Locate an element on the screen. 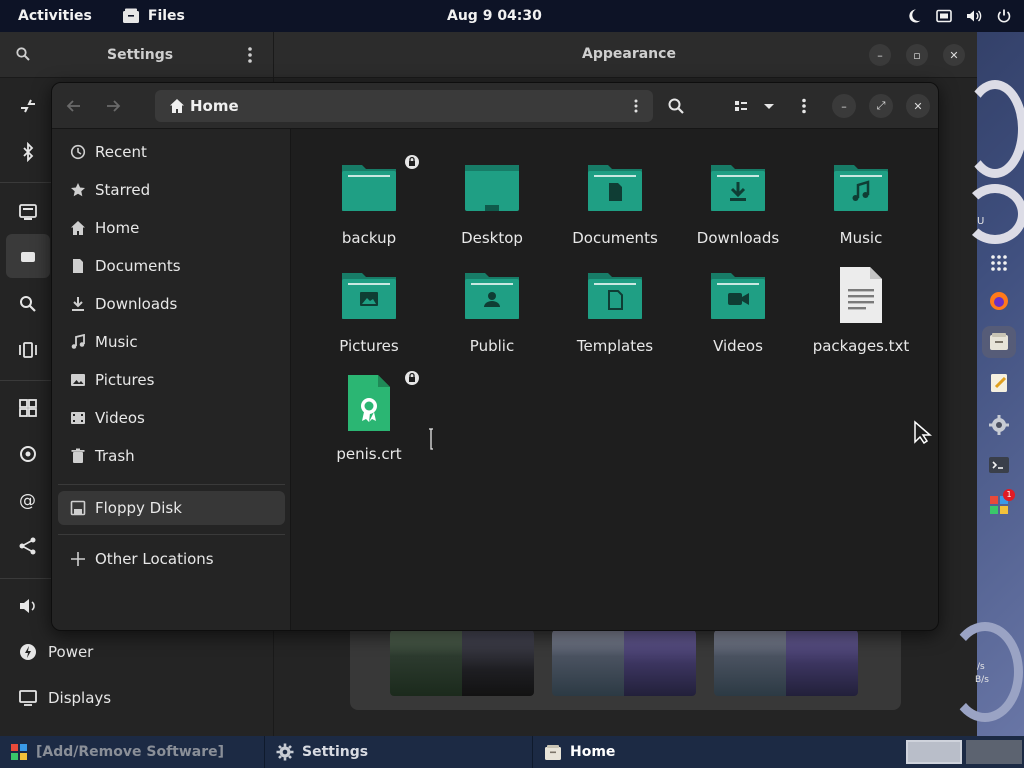 The height and width of the screenshot is (768, 1024). sidebar-item-floppy-disk: Floppy Disk is located at coordinates (171, 508).